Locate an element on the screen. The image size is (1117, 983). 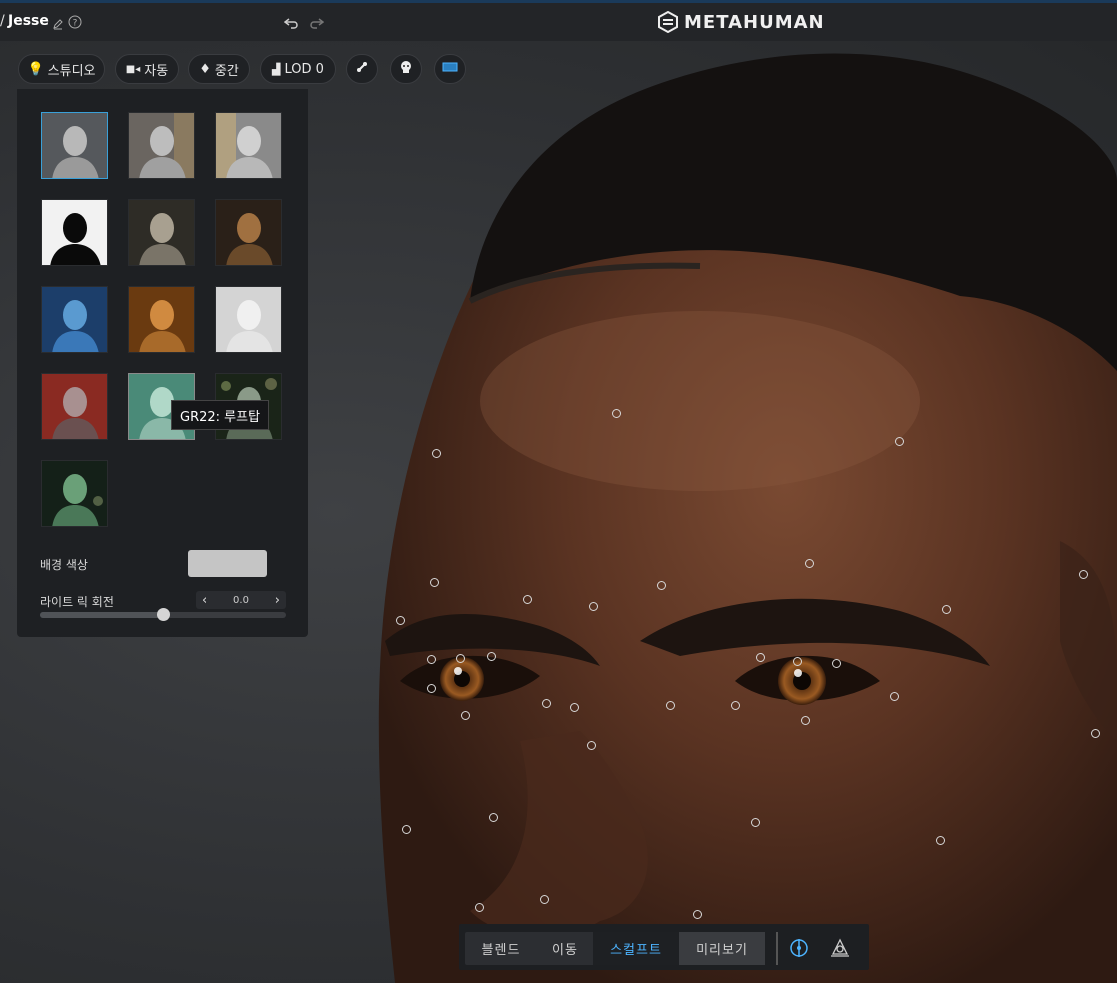
tab-blend: 블렌드 is located at coordinates (501, 948).